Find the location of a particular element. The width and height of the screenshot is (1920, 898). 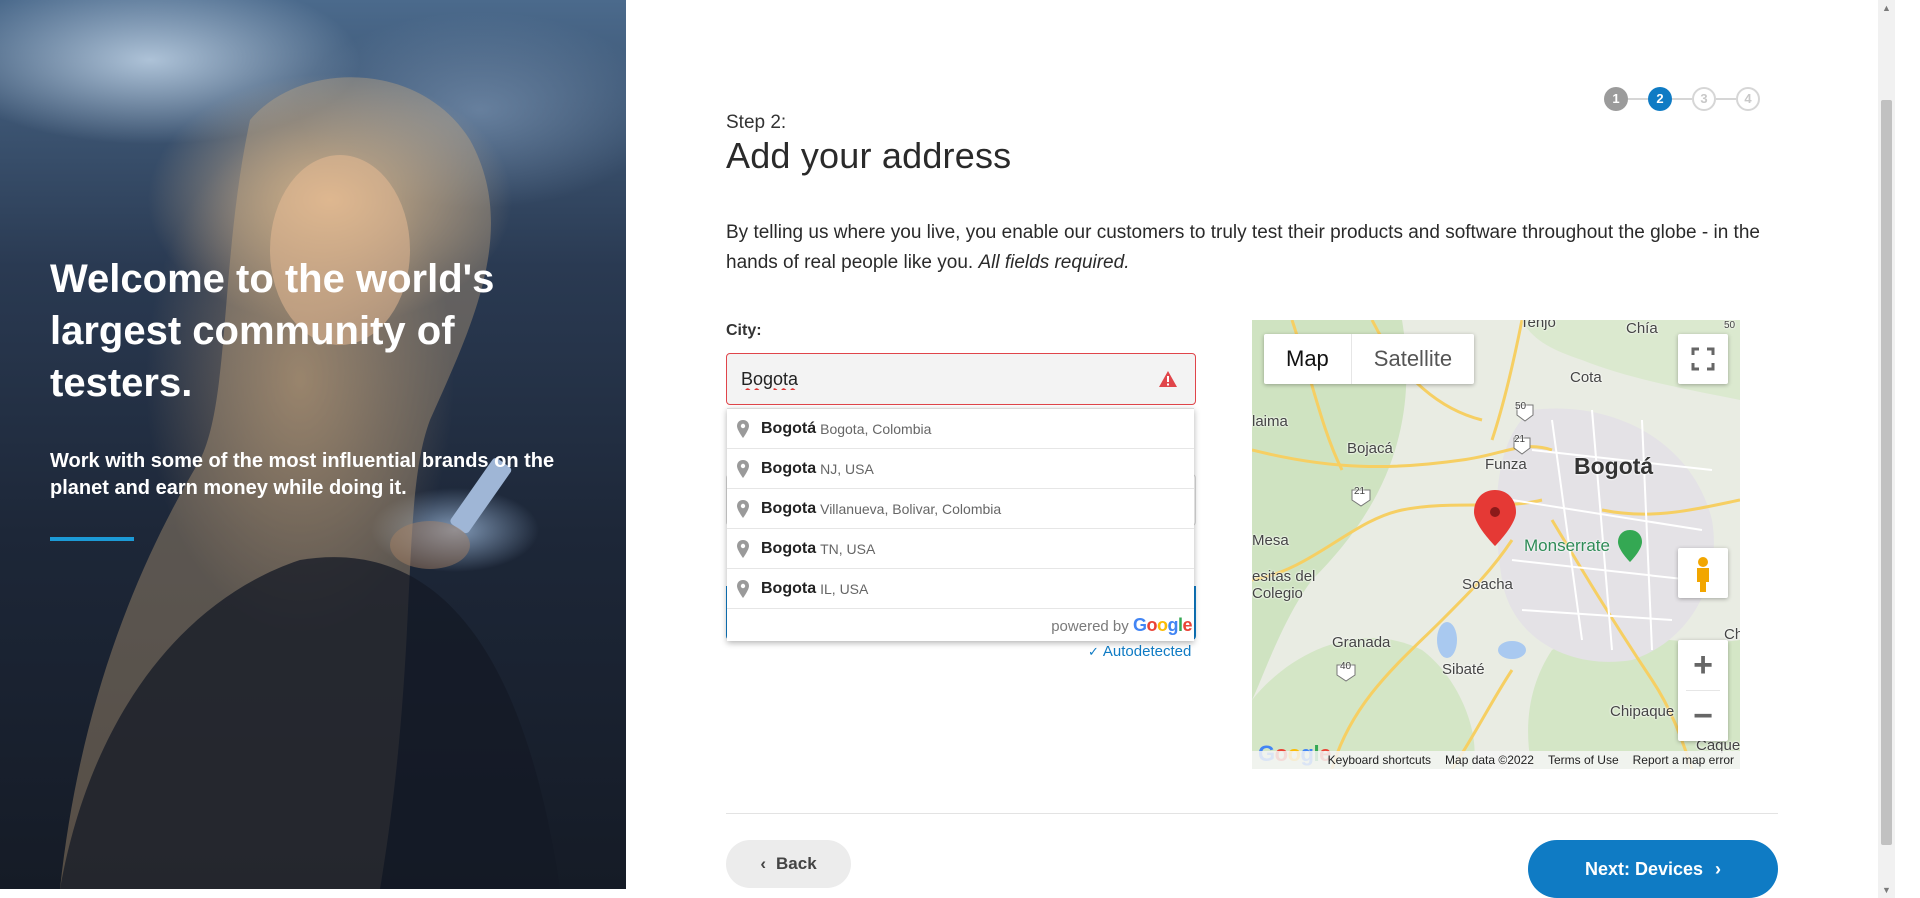

terms-of-use-link: Terms of Use is located at coordinates (1583, 760).